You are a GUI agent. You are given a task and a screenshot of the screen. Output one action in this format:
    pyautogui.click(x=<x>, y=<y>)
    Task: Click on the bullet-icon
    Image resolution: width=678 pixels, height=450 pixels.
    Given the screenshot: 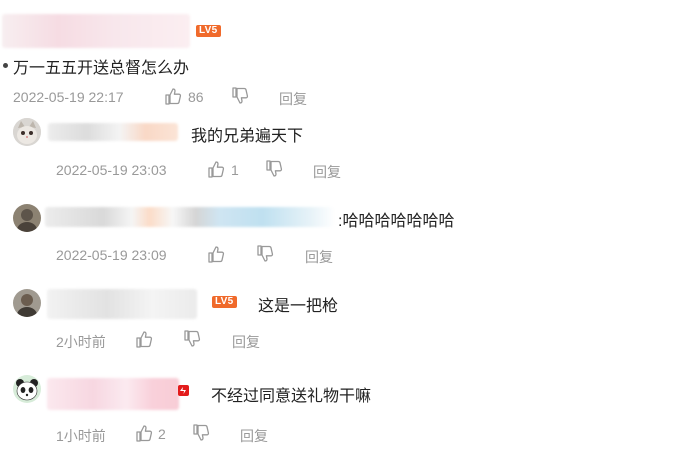 What is the action you would take?
    pyautogui.click(x=5, y=65)
    